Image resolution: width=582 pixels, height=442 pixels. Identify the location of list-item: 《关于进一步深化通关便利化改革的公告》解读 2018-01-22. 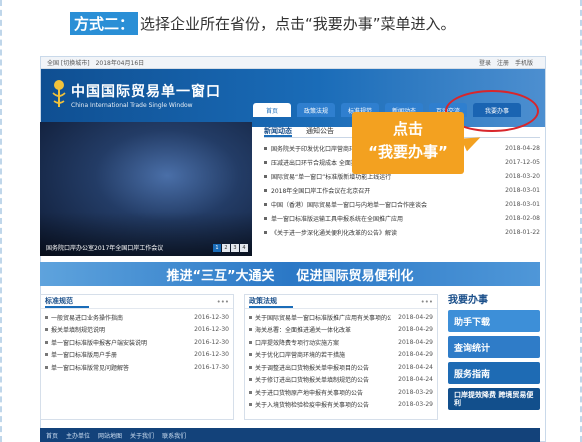
(402, 232).